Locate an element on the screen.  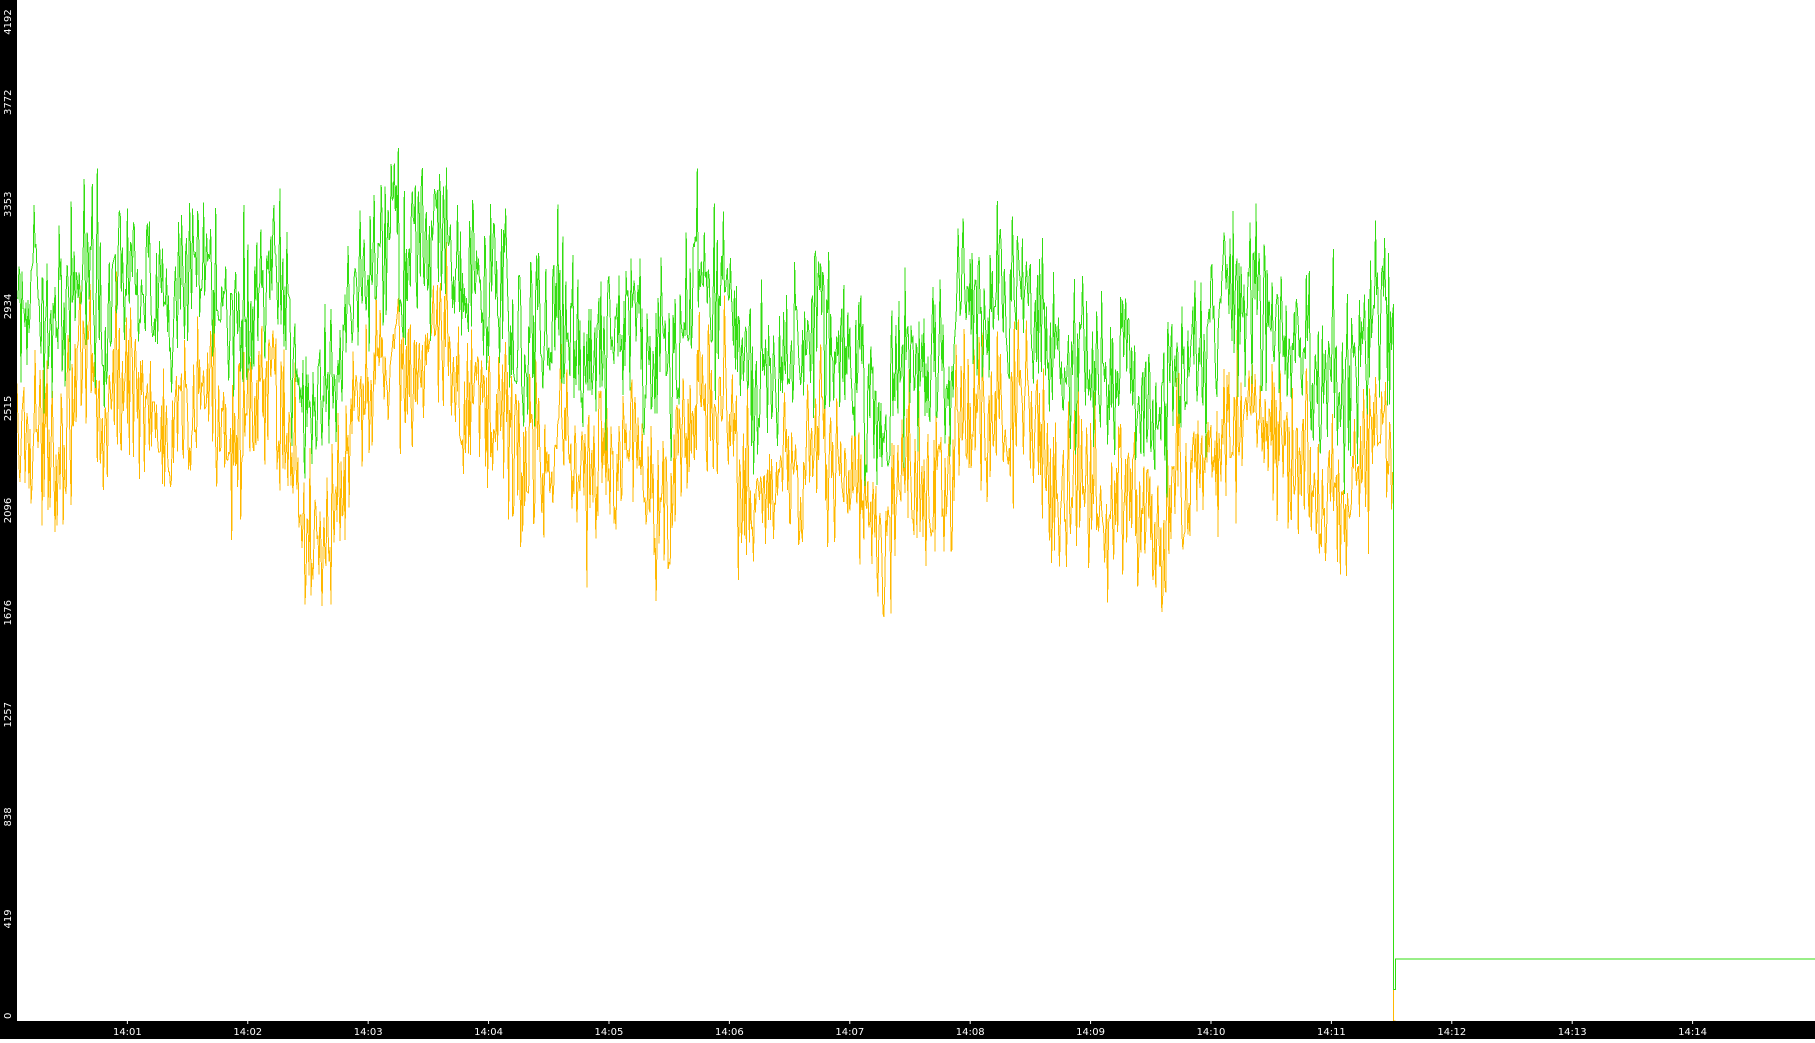
x-tick-label: 14:01 is located at coordinates (127, 1032).